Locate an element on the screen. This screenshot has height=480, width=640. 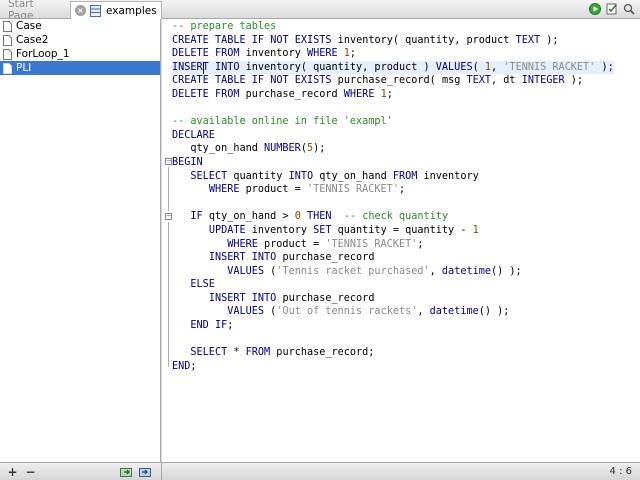
export-icon is located at coordinates (145, 472).